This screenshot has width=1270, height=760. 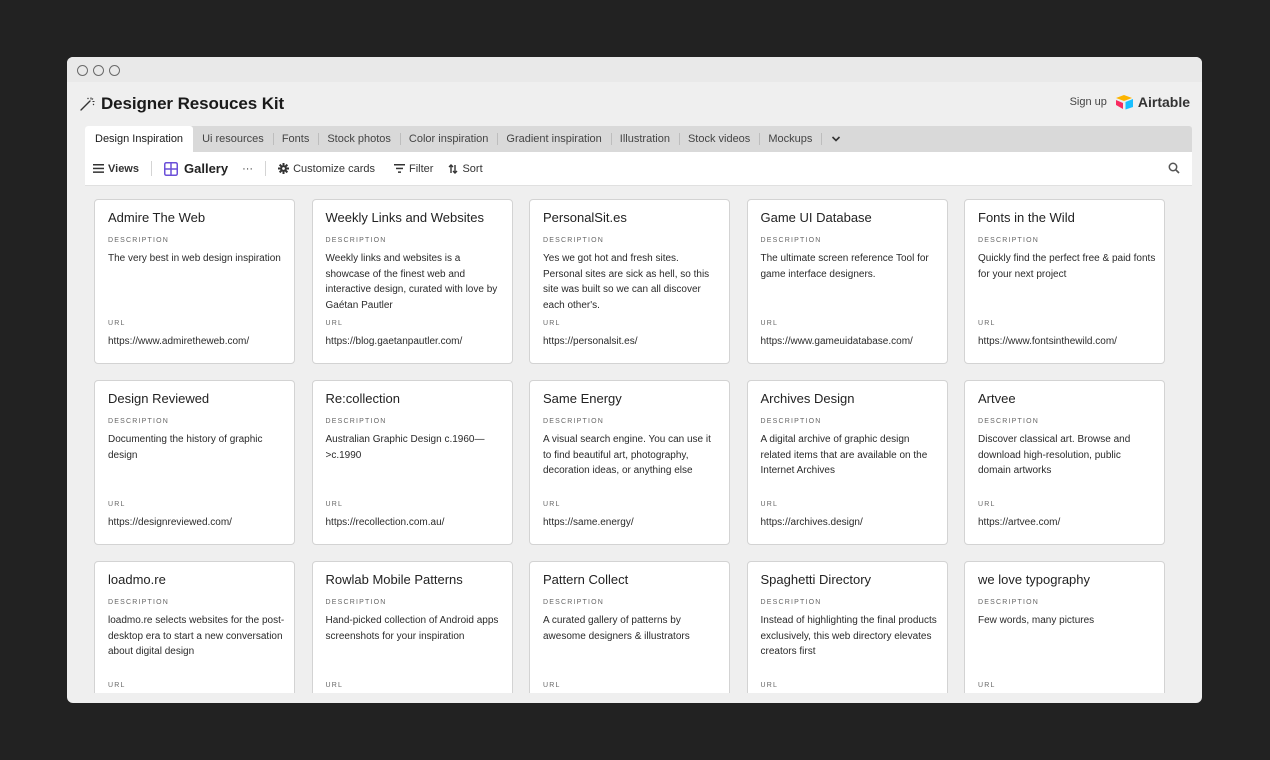 I want to click on card-url: https://artvee.com/, so click(x=1019, y=522).